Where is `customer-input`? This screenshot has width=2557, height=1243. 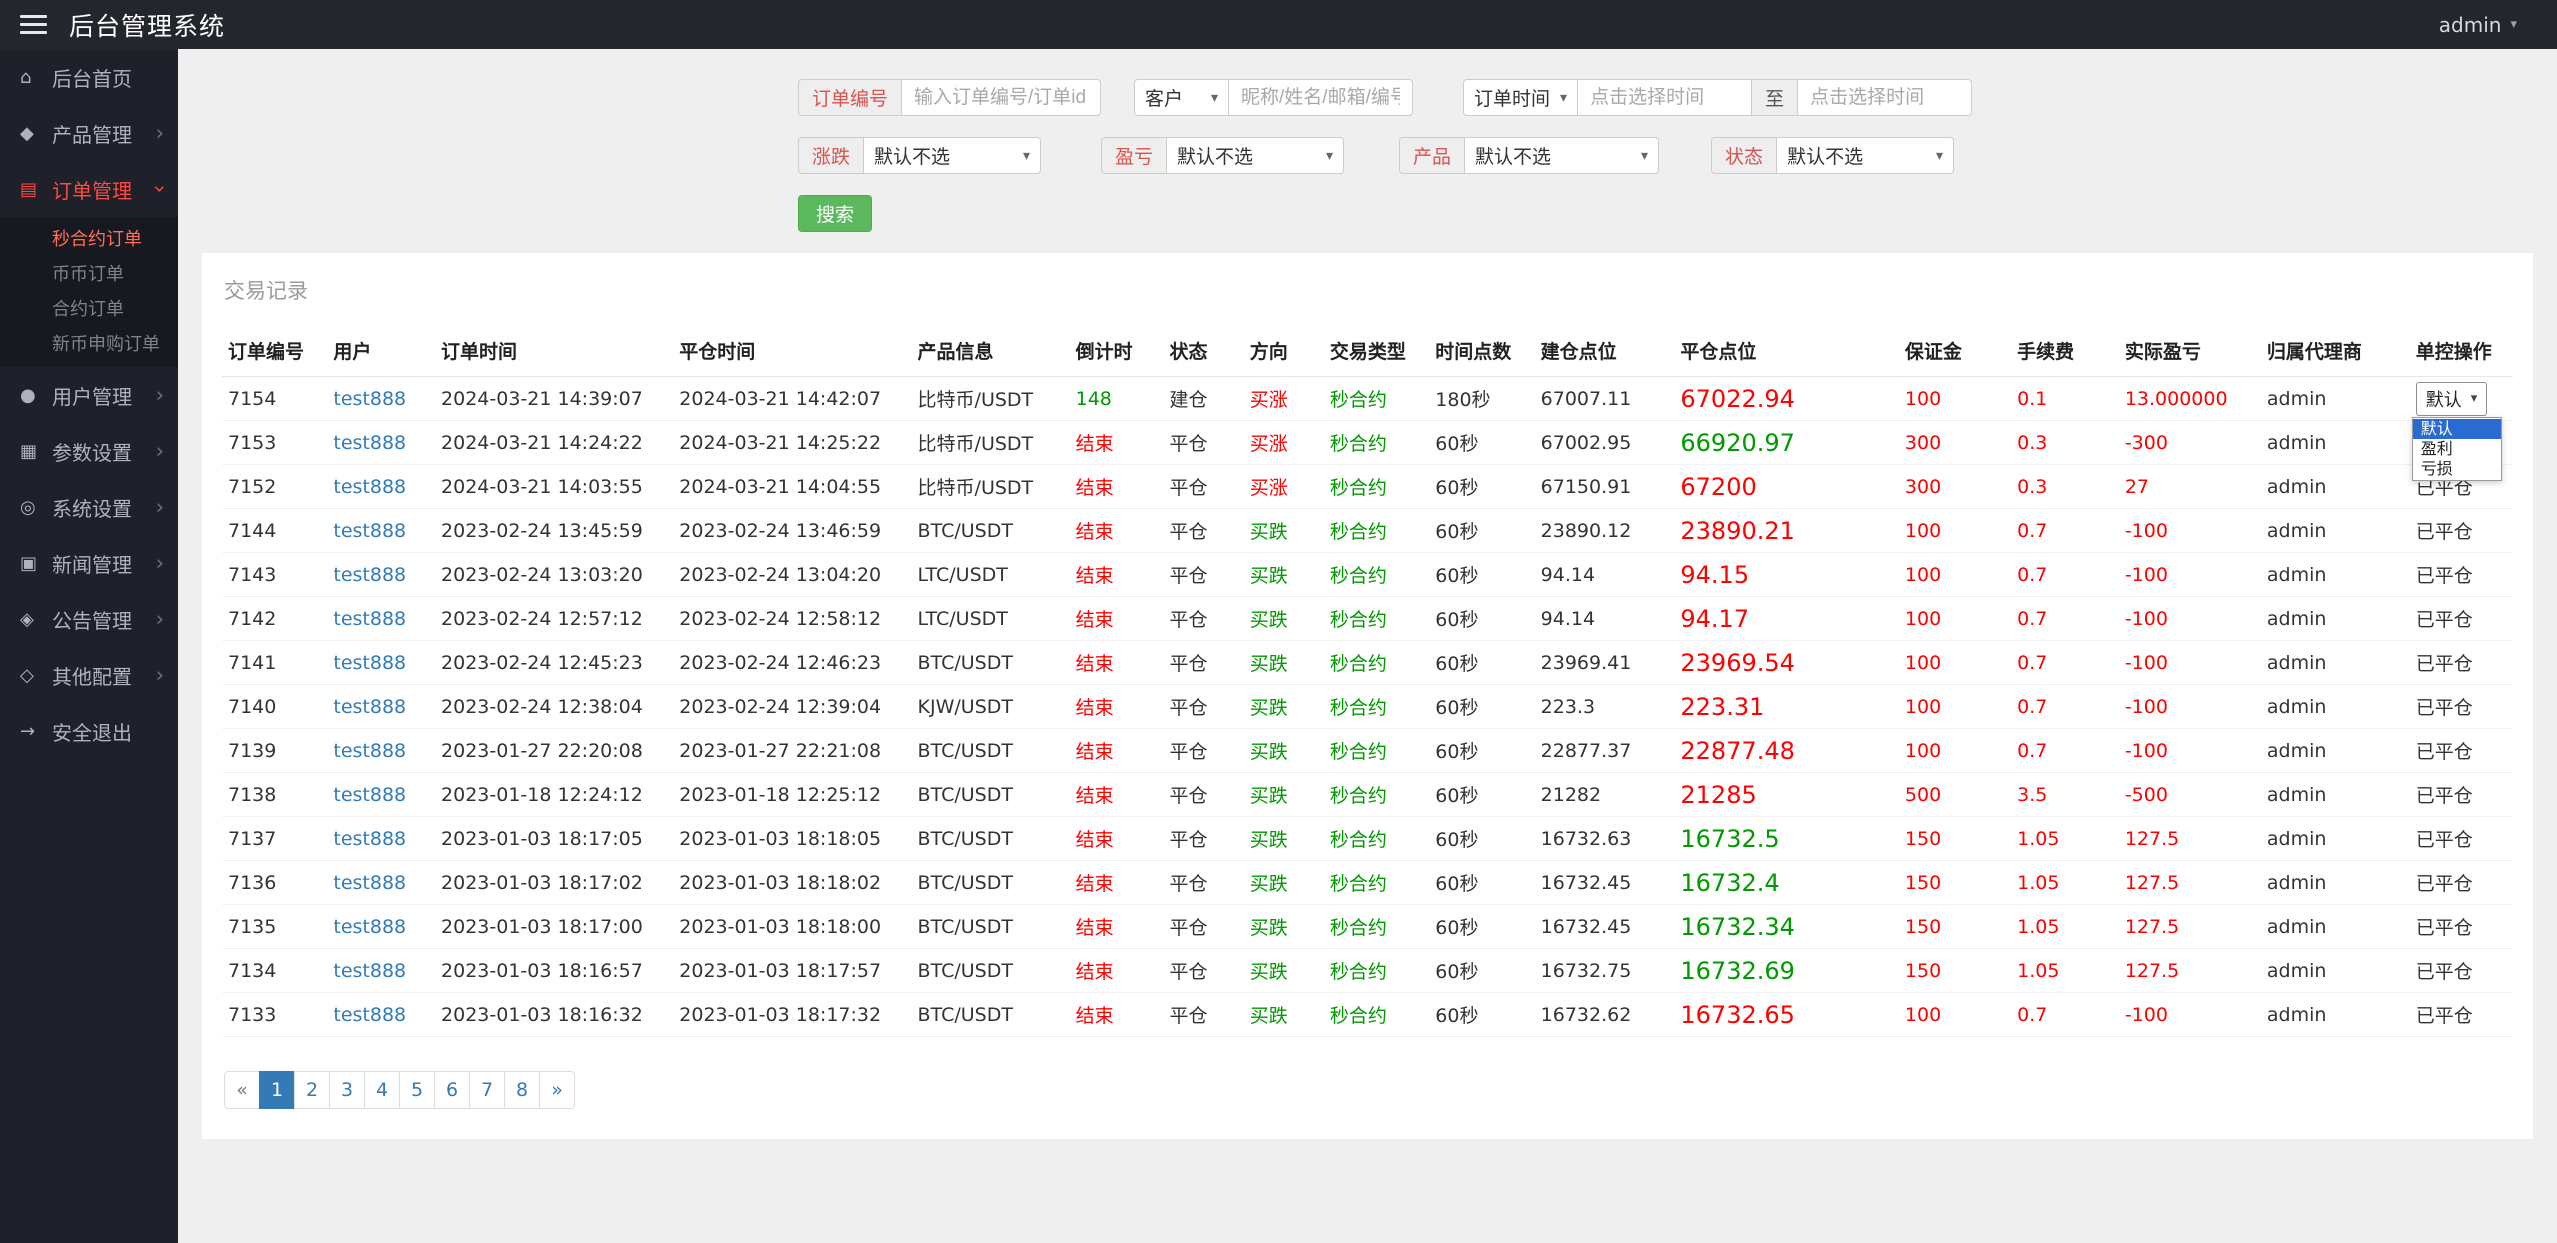
customer-input is located at coordinates (1321, 97).